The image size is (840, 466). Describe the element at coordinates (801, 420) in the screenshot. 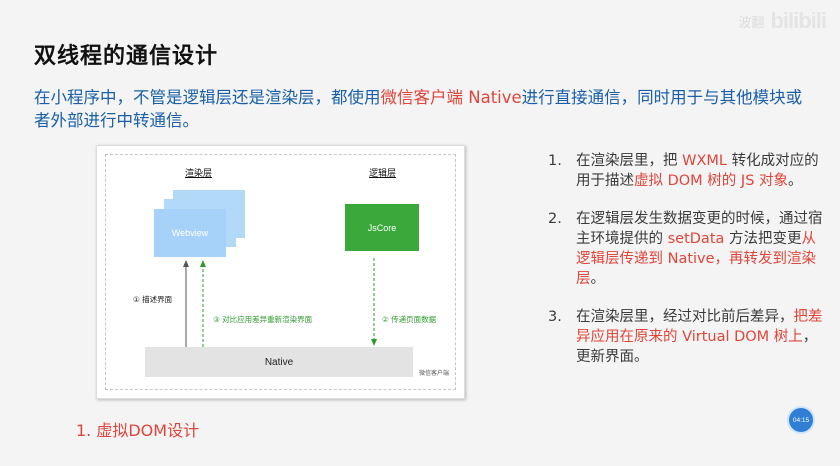

I see `video-timer-badge: 04:15` at that location.